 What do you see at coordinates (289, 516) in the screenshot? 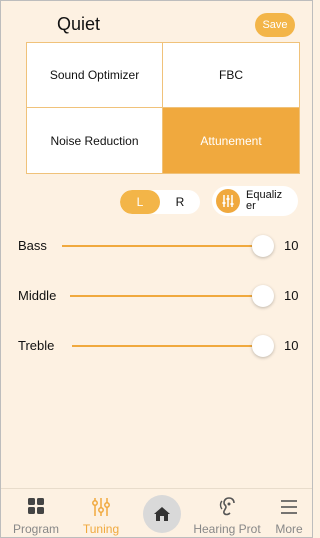
I see `nav-more: More` at bounding box center [289, 516].